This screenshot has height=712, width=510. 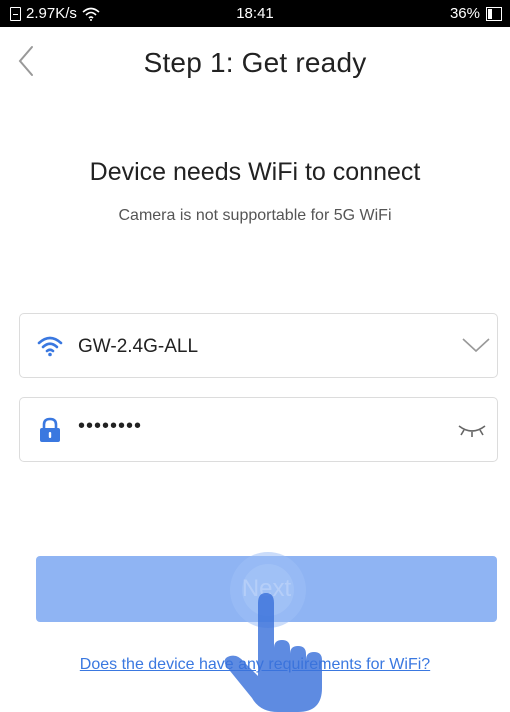 What do you see at coordinates (110, 426) in the screenshot?
I see `password-value: ••••••••` at bounding box center [110, 426].